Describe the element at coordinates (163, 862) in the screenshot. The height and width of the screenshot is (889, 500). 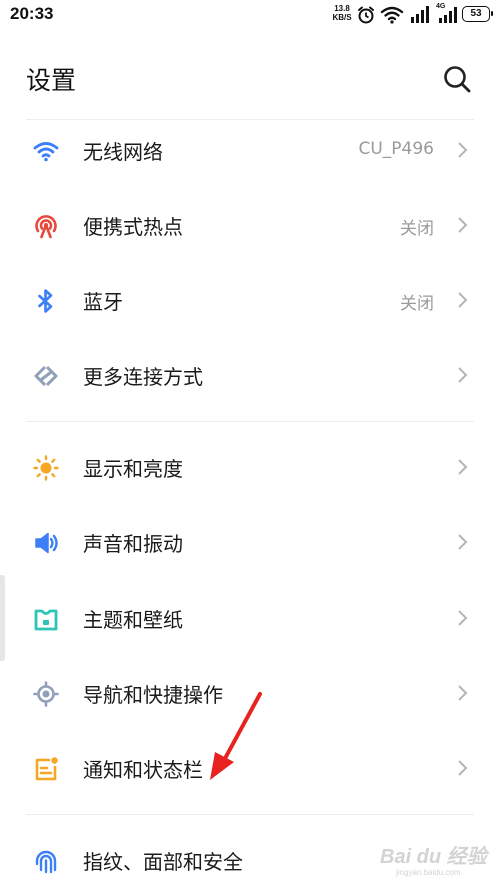
I see `setting-label: 指纹、面部和安全` at that location.